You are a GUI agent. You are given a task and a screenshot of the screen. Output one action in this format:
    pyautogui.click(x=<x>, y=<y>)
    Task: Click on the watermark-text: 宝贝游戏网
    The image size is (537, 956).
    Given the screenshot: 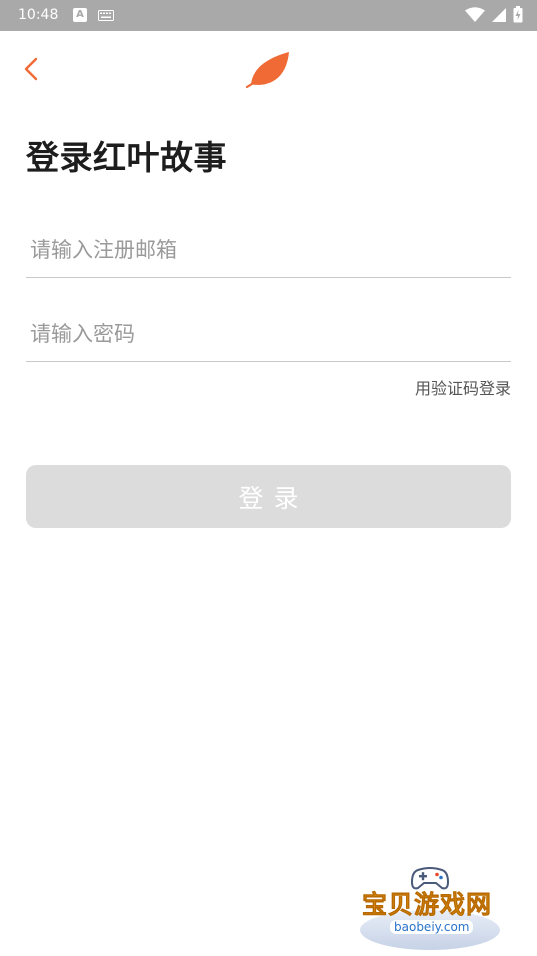 What is the action you would take?
    pyautogui.click(x=427, y=905)
    